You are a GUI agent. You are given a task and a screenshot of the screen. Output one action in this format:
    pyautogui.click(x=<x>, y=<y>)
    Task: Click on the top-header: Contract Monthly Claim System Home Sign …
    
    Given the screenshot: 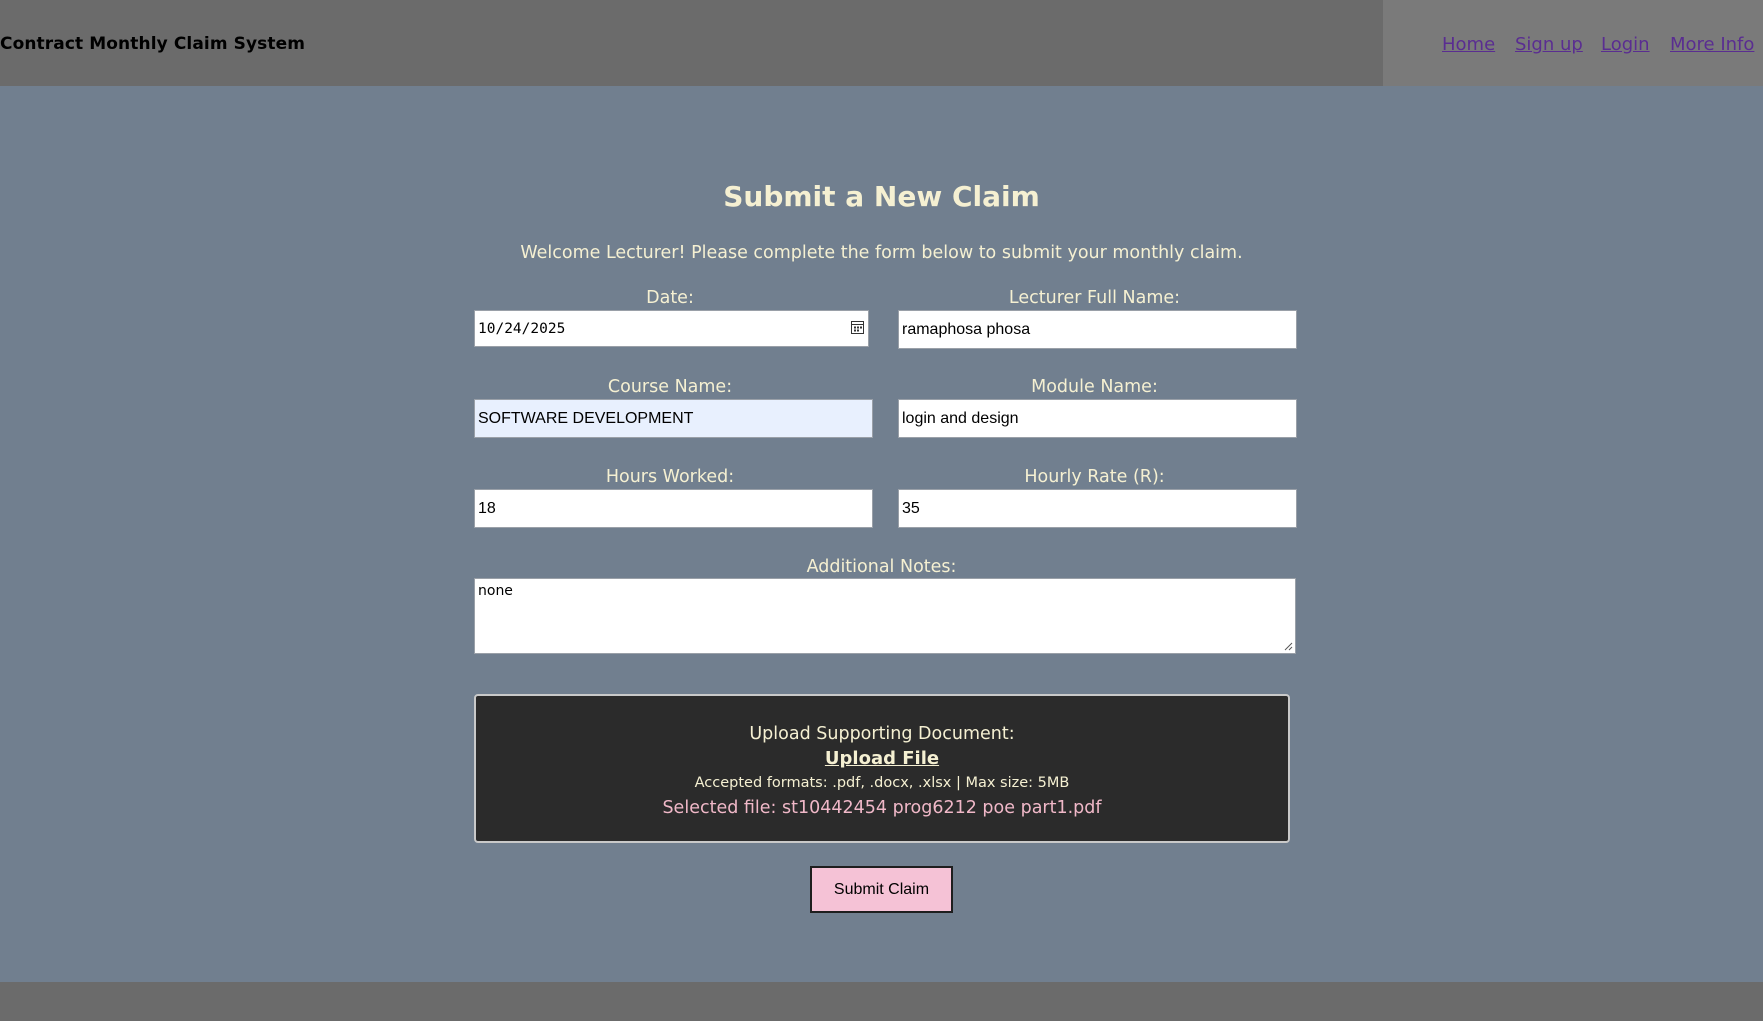 What is the action you would take?
    pyautogui.click(x=881, y=43)
    